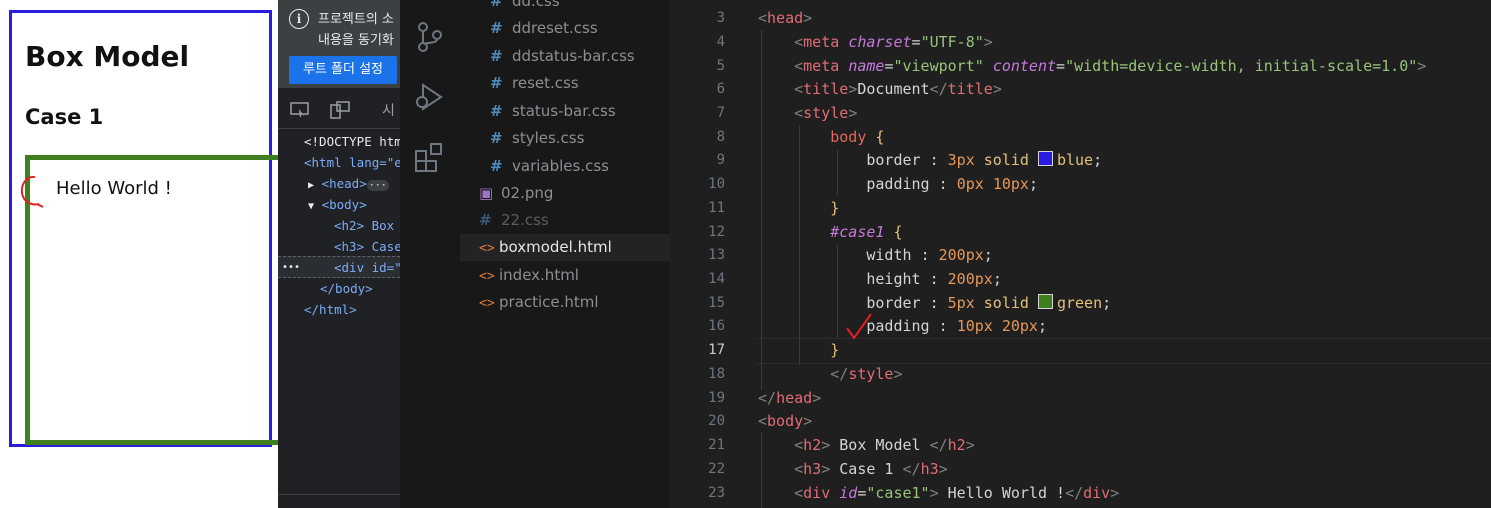 This screenshot has width=1491, height=508. Describe the element at coordinates (716, 208) in the screenshot. I see `line-number: 11` at that location.